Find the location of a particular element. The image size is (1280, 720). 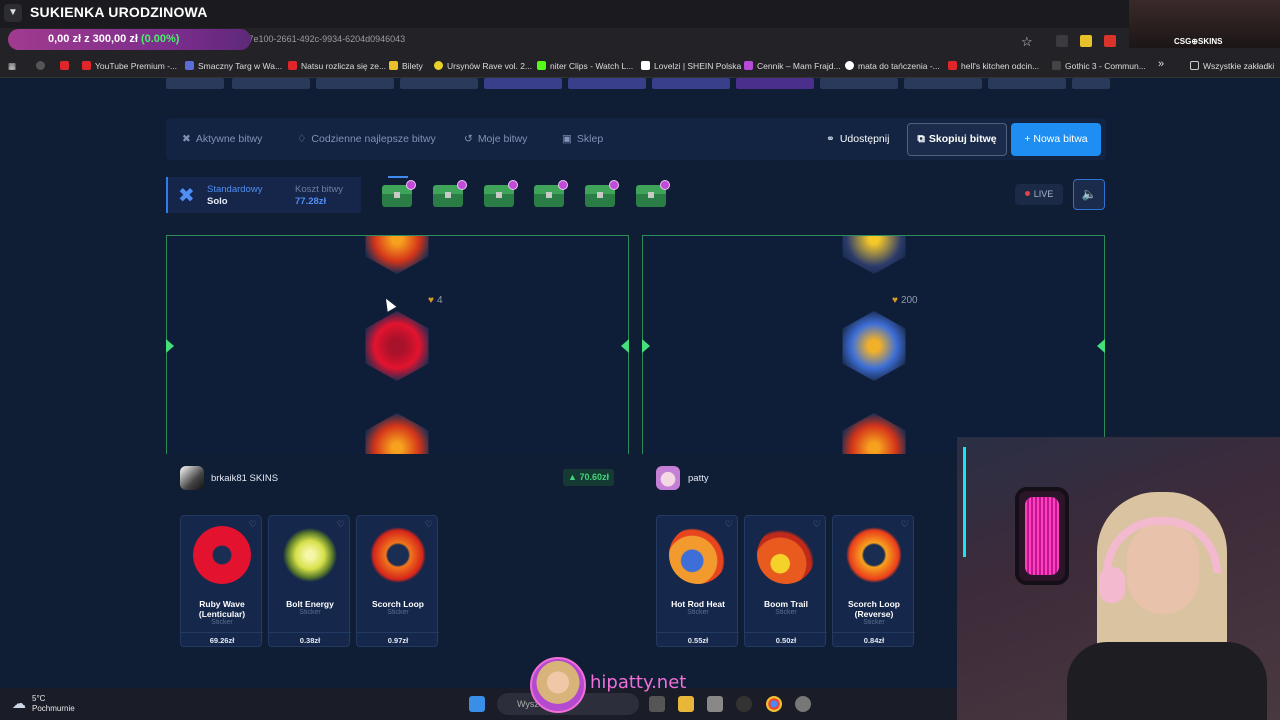

all-bookmarks-folder: Wszystkie zakładki is located at coordinates (1232, 66).